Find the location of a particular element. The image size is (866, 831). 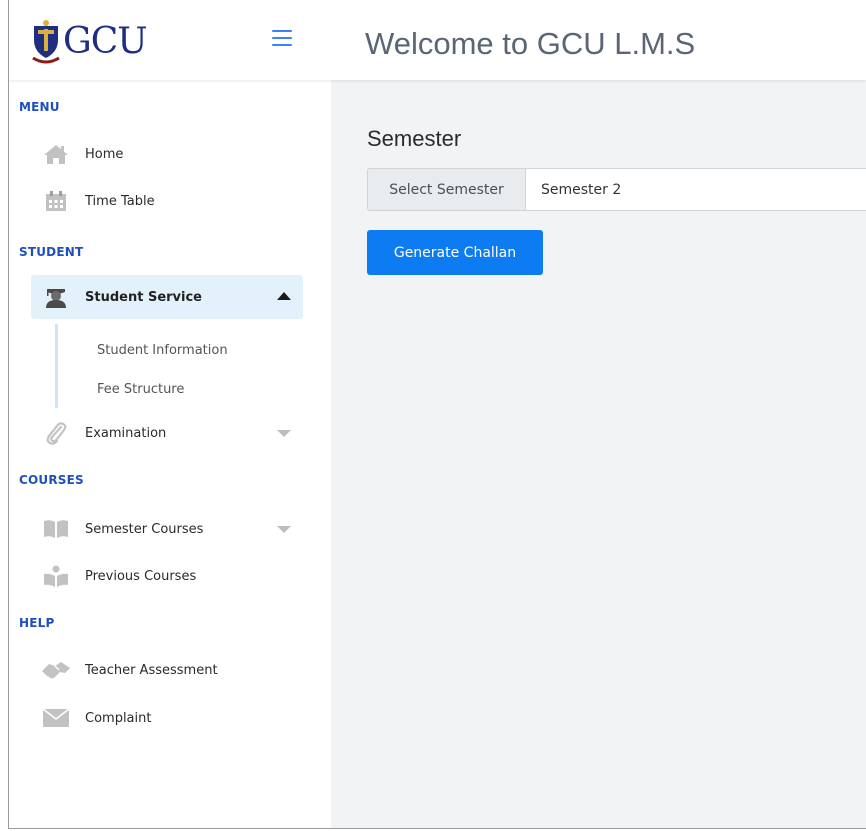

sidebar-item-examination: Examination is located at coordinates (167, 433).